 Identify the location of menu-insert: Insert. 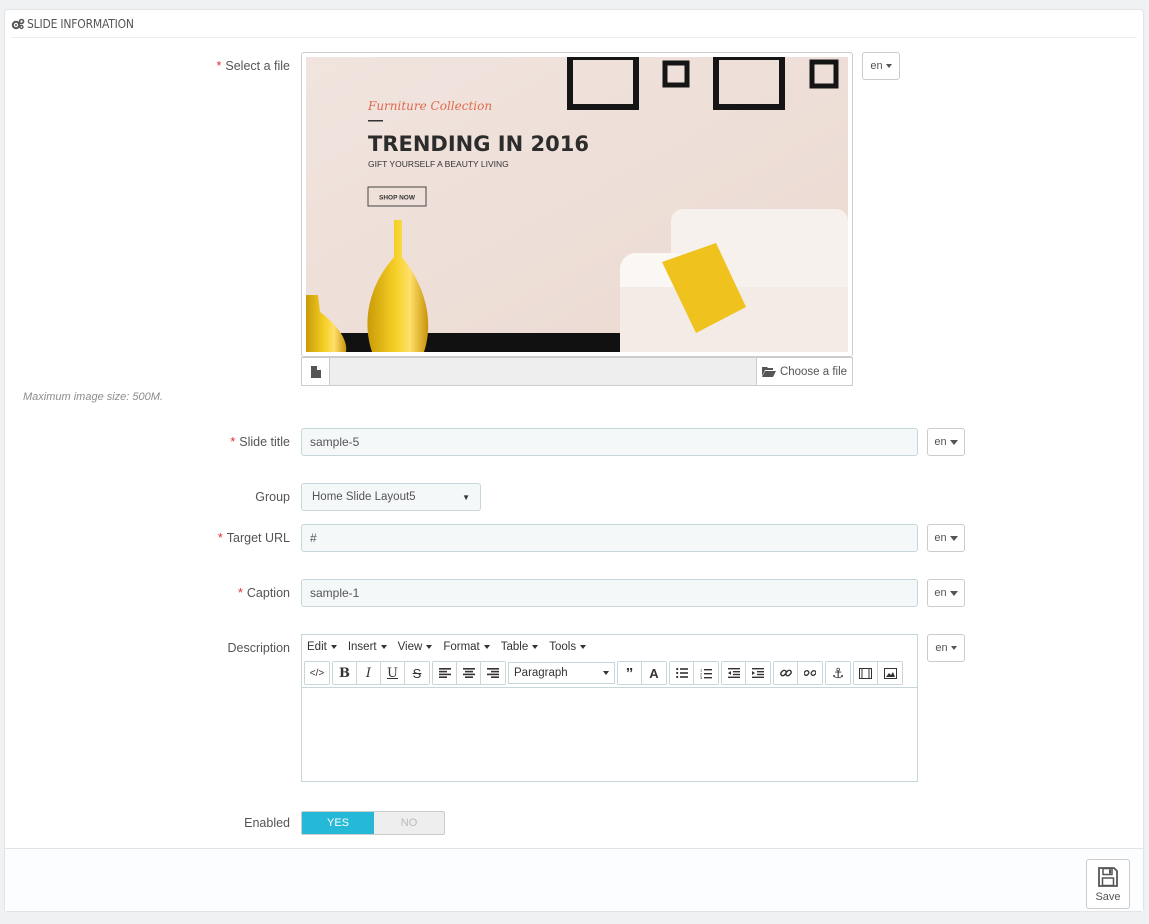
(367, 647).